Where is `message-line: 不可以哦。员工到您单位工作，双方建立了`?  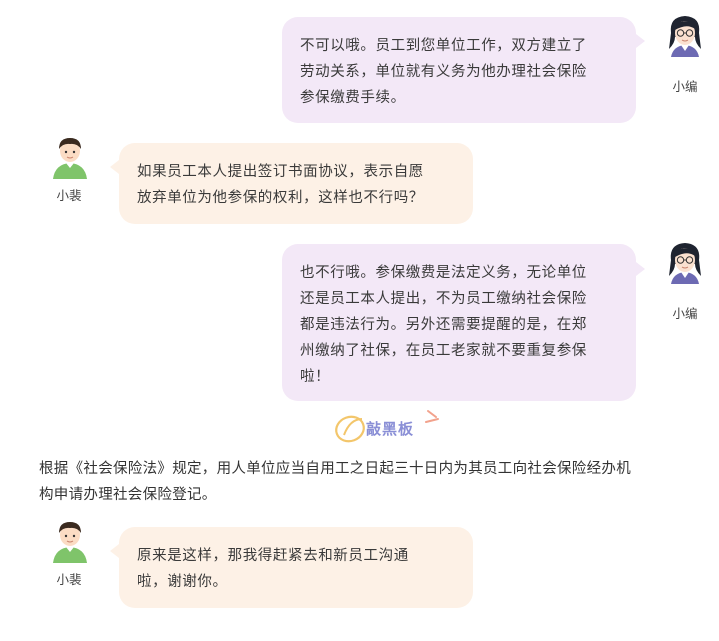 message-line: 不可以哦。员工到您单位工作，双方建立了 is located at coordinates (443, 46).